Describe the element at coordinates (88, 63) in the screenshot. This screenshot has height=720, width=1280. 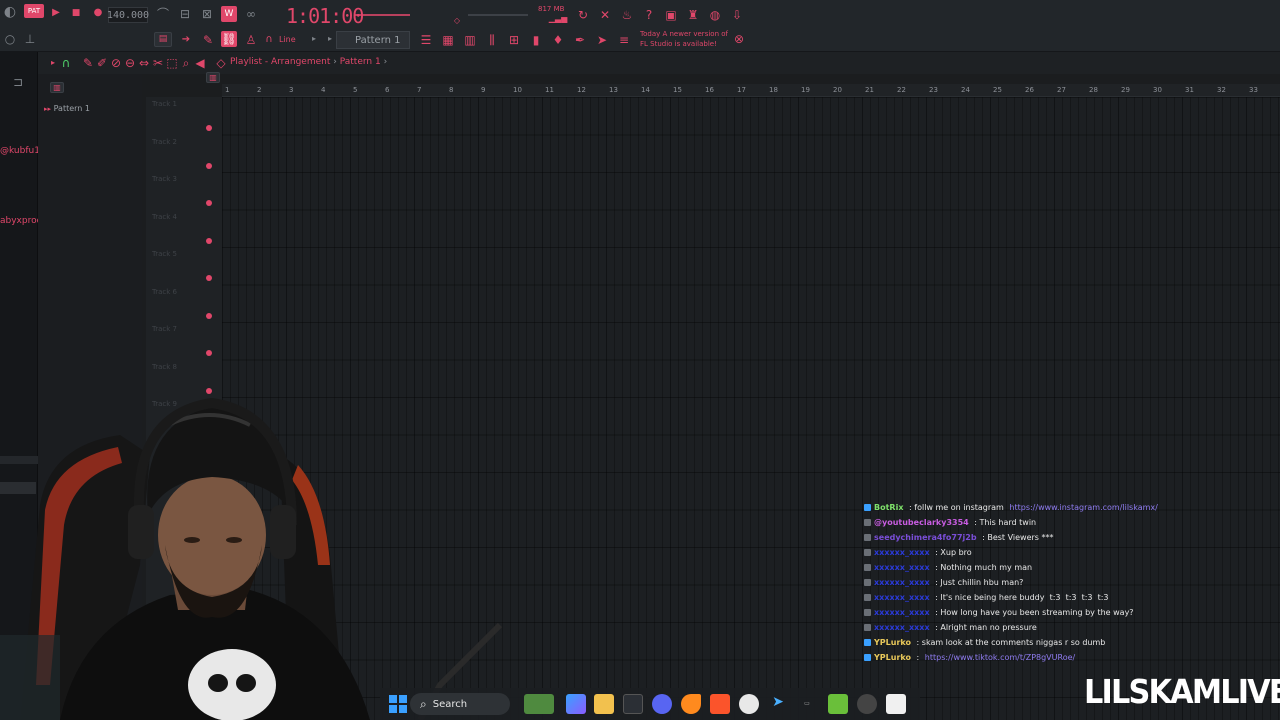
I see `draw-tool-icon: ✎` at that location.